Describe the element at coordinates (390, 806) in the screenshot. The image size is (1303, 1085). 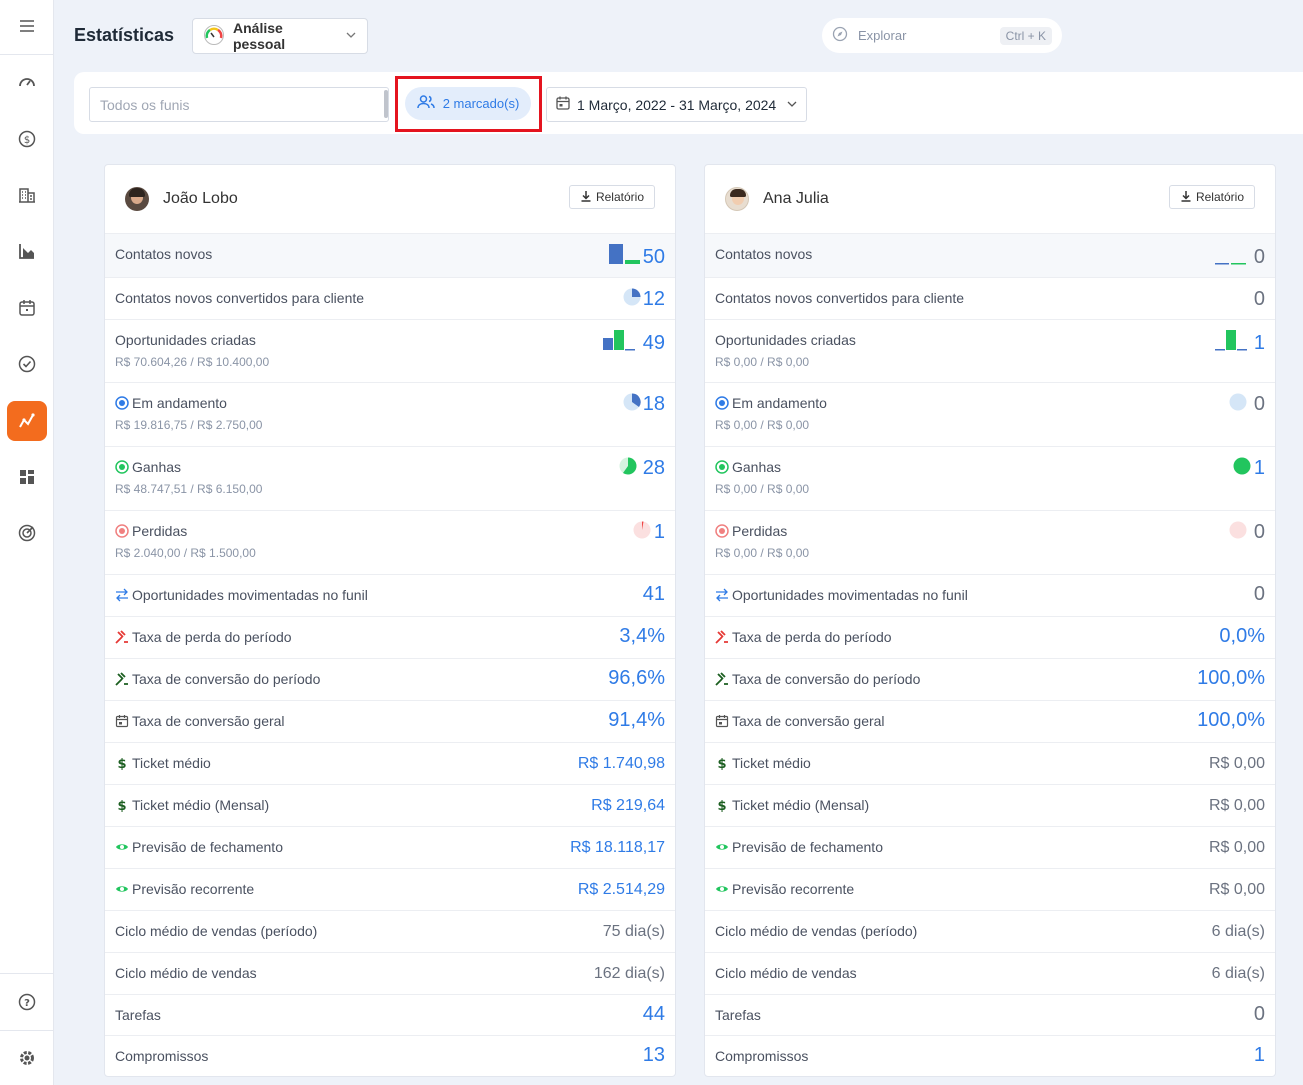
I see `stat-row-average-ticket-monthly: $ Ticket médio (Mensal) R$ 219,64` at that location.